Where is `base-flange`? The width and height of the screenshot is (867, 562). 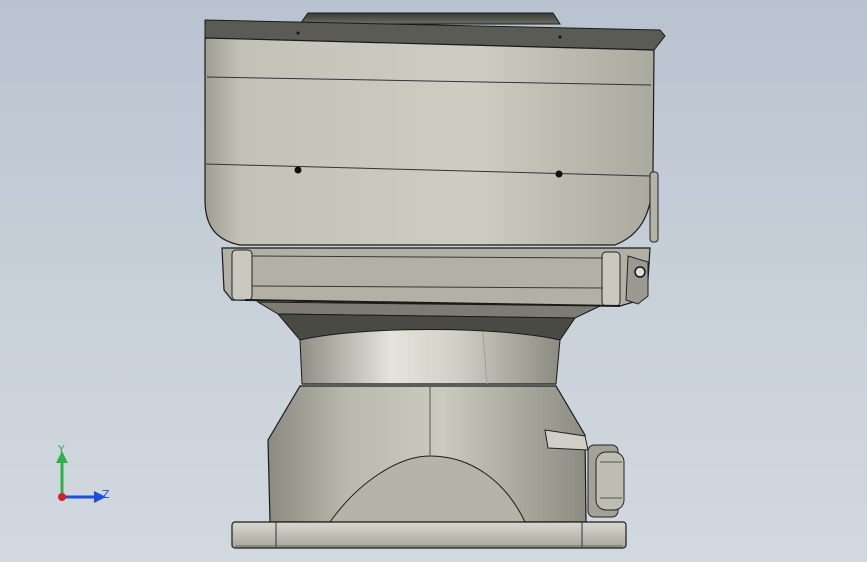 base-flange is located at coordinates (429, 535).